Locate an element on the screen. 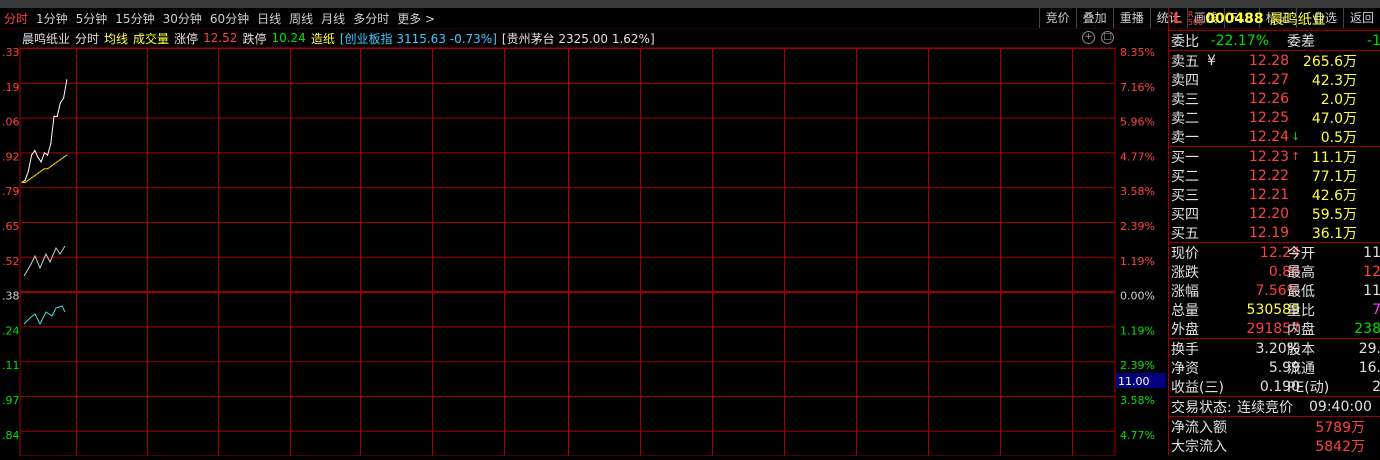 The height and width of the screenshot is (460, 1380). trade-status-label: 交易状态: is located at coordinates (1201, 407).